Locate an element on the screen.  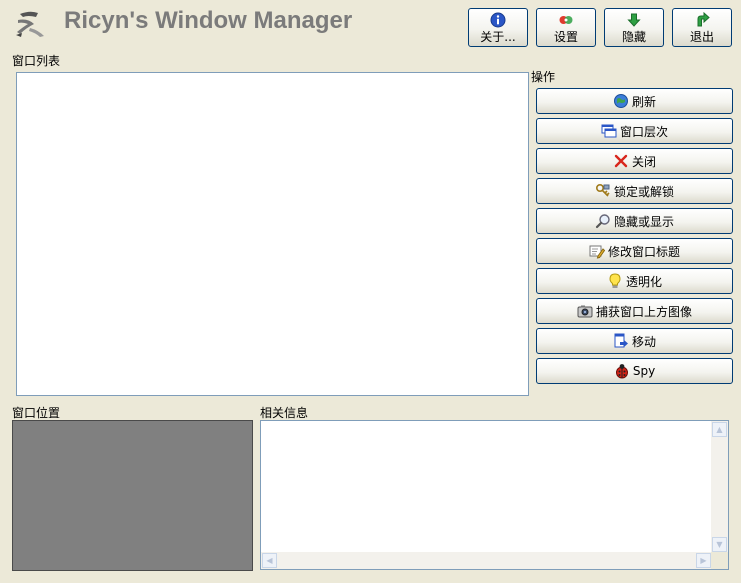
info-icon is located at coordinates (498, 19).